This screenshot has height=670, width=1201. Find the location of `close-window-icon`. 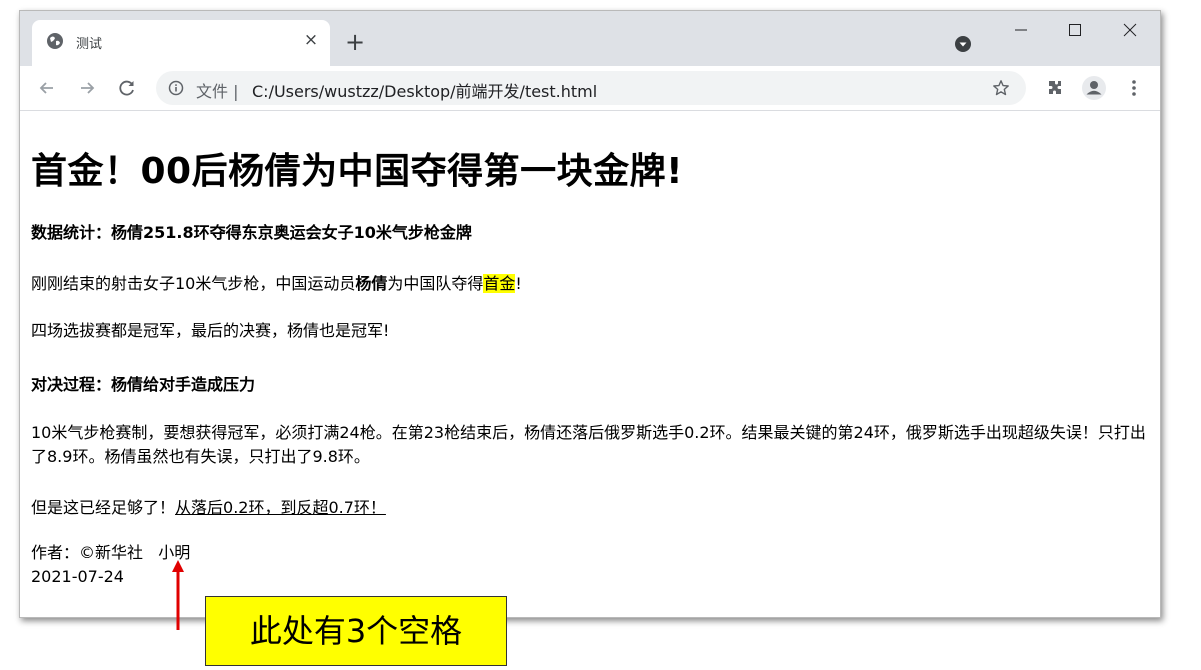

close-window-icon is located at coordinates (1130, 30).